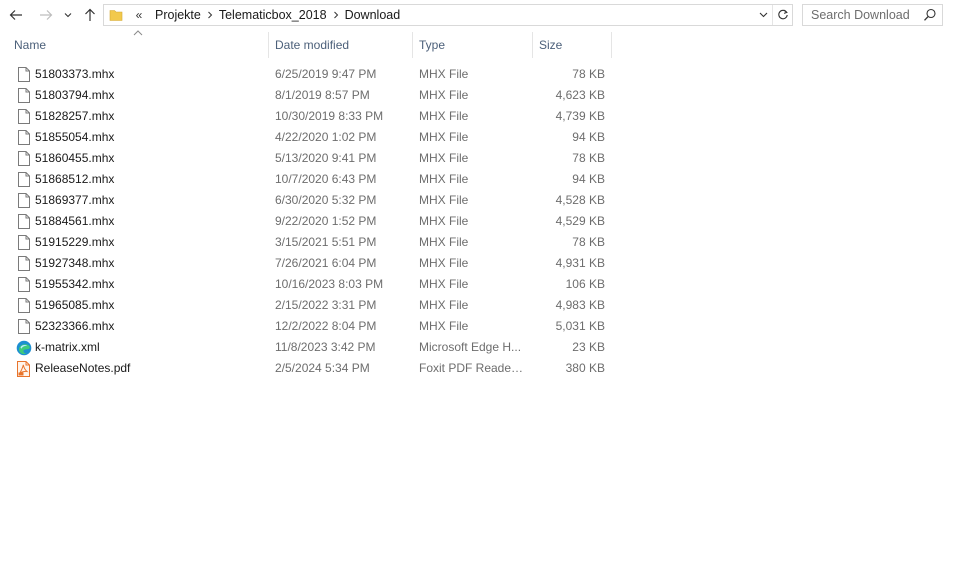 Image resolution: width=956 pixels, height=561 pixels. I want to click on address-history-button, so click(763, 15).